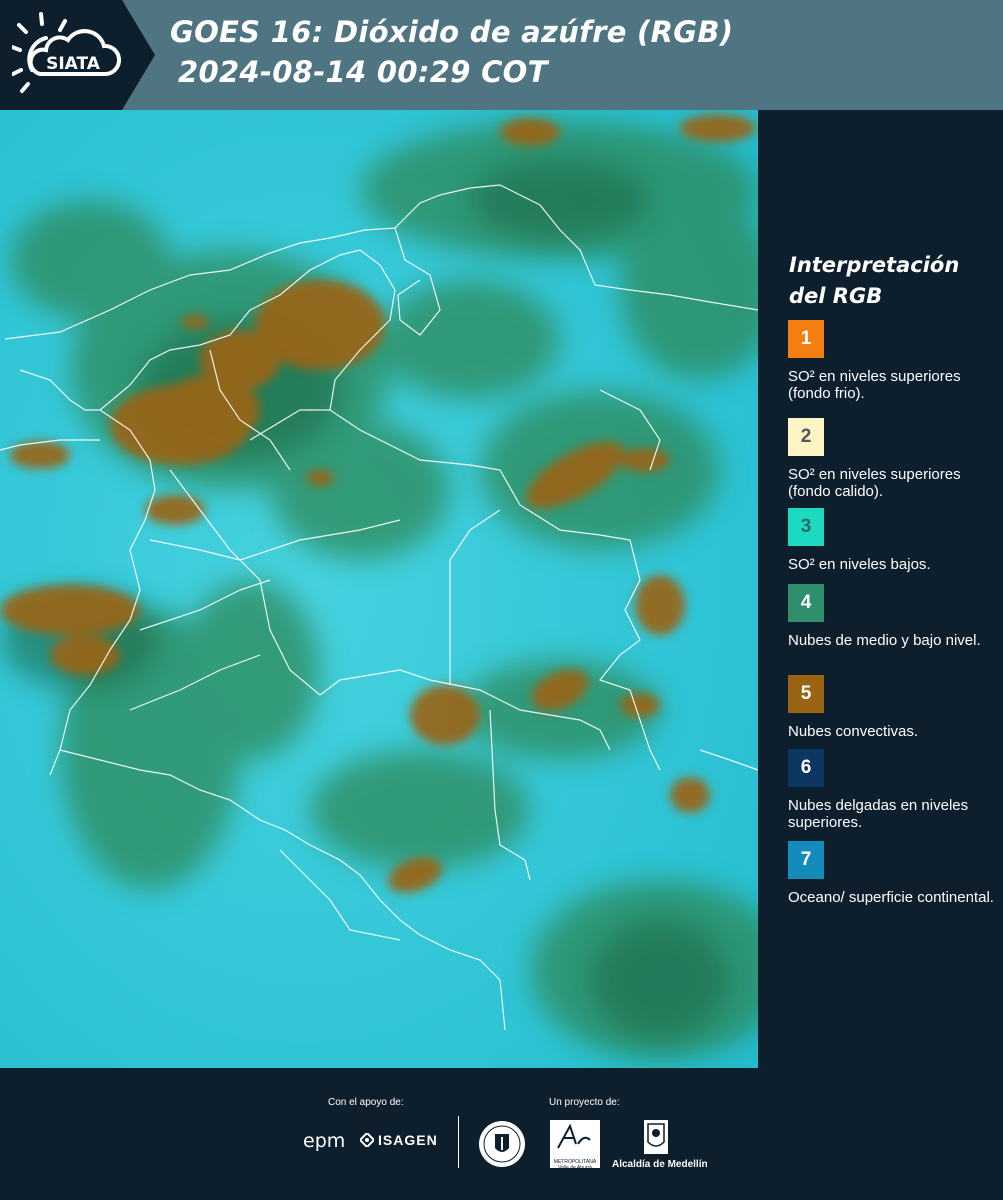 This screenshot has width=1003, height=1200. I want to click on legend-swatch-6: 6, so click(806, 768).